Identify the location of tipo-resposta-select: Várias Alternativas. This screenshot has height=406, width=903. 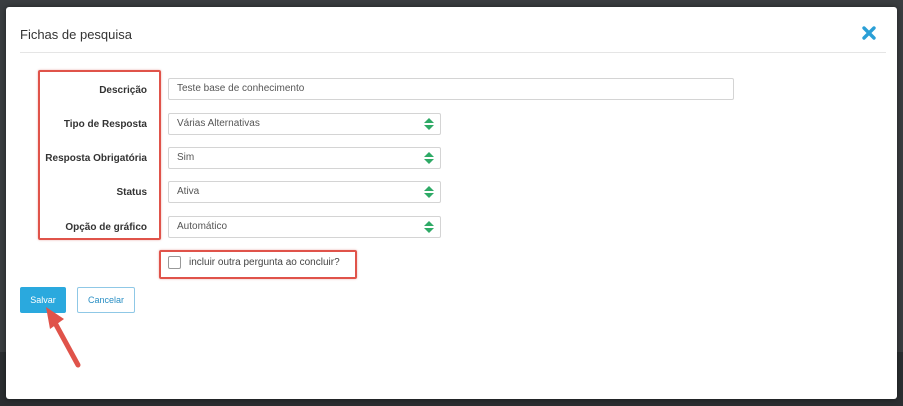
(304, 124).